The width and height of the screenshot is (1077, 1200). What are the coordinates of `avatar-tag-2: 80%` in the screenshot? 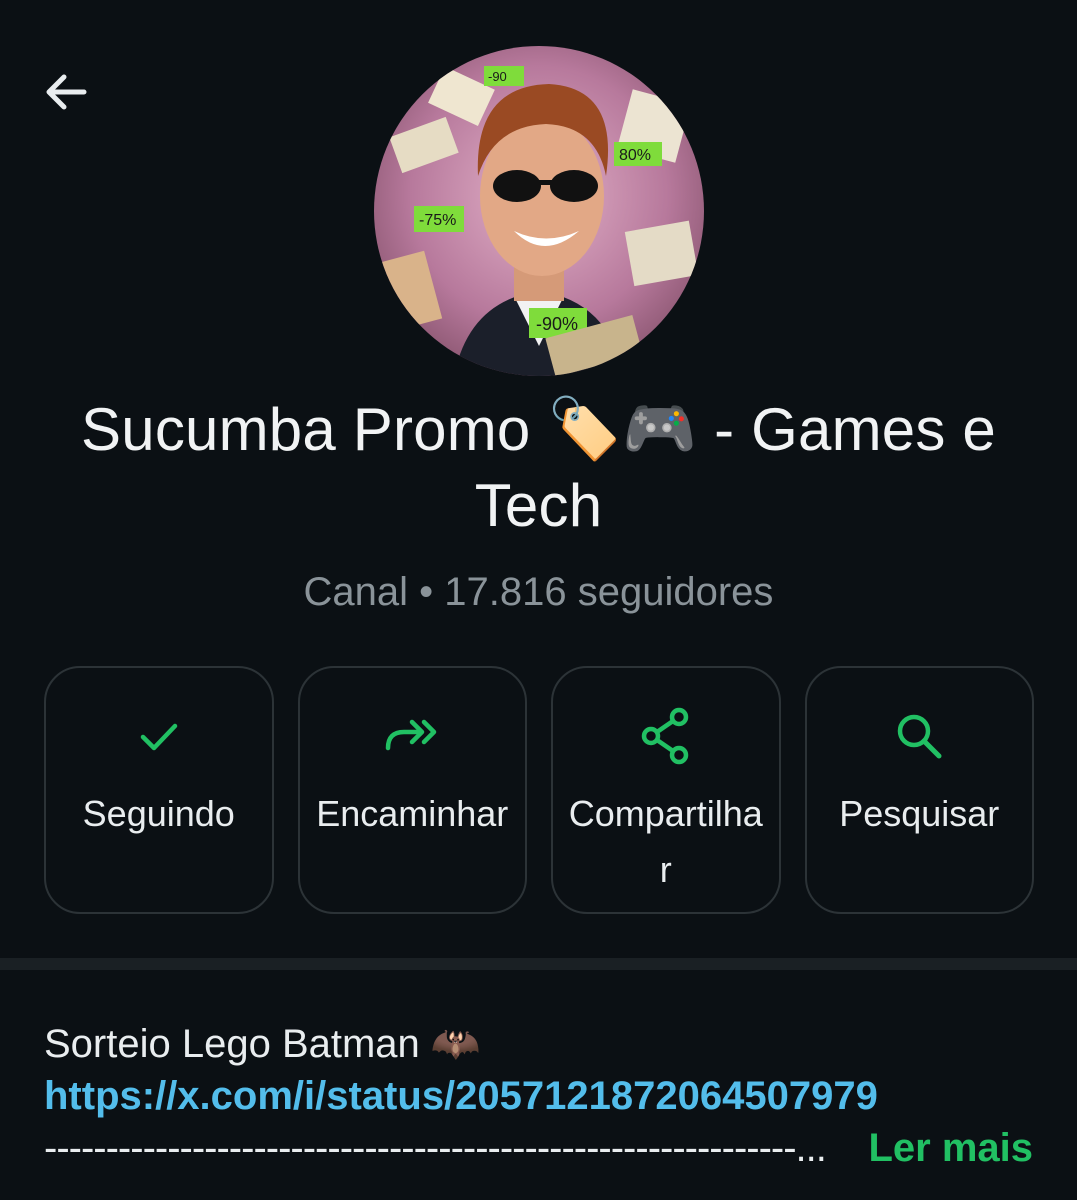 It's located at (635, 155).